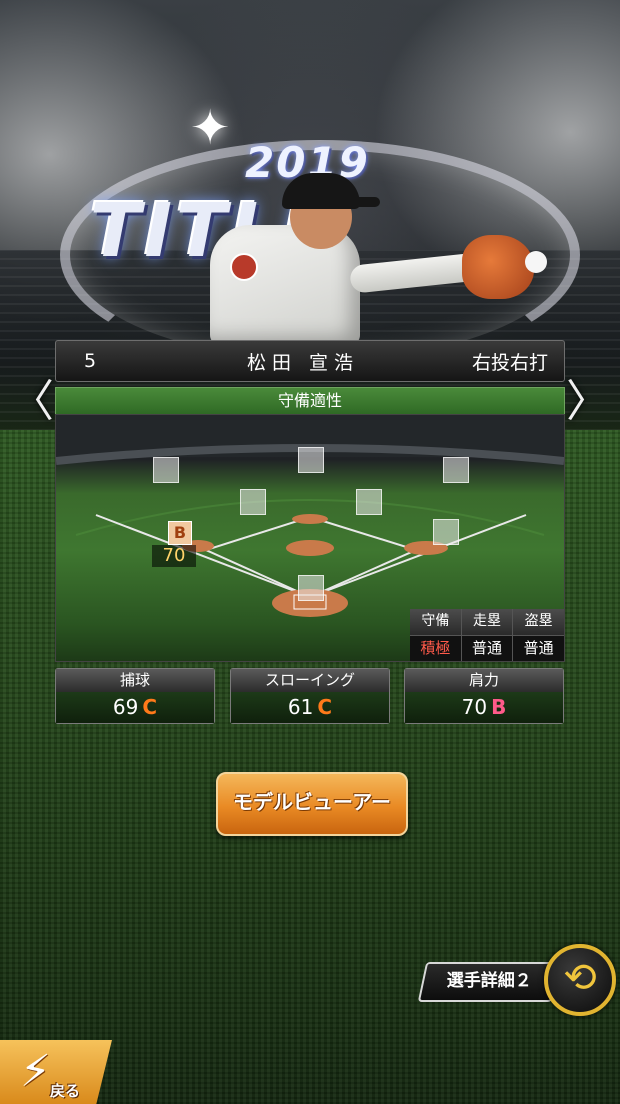 The height and width of the screenshot is (1104, 620). Describe the element at coordinates (174, 556) in the screenshot. I see `position-3b-value: 70` at that location.